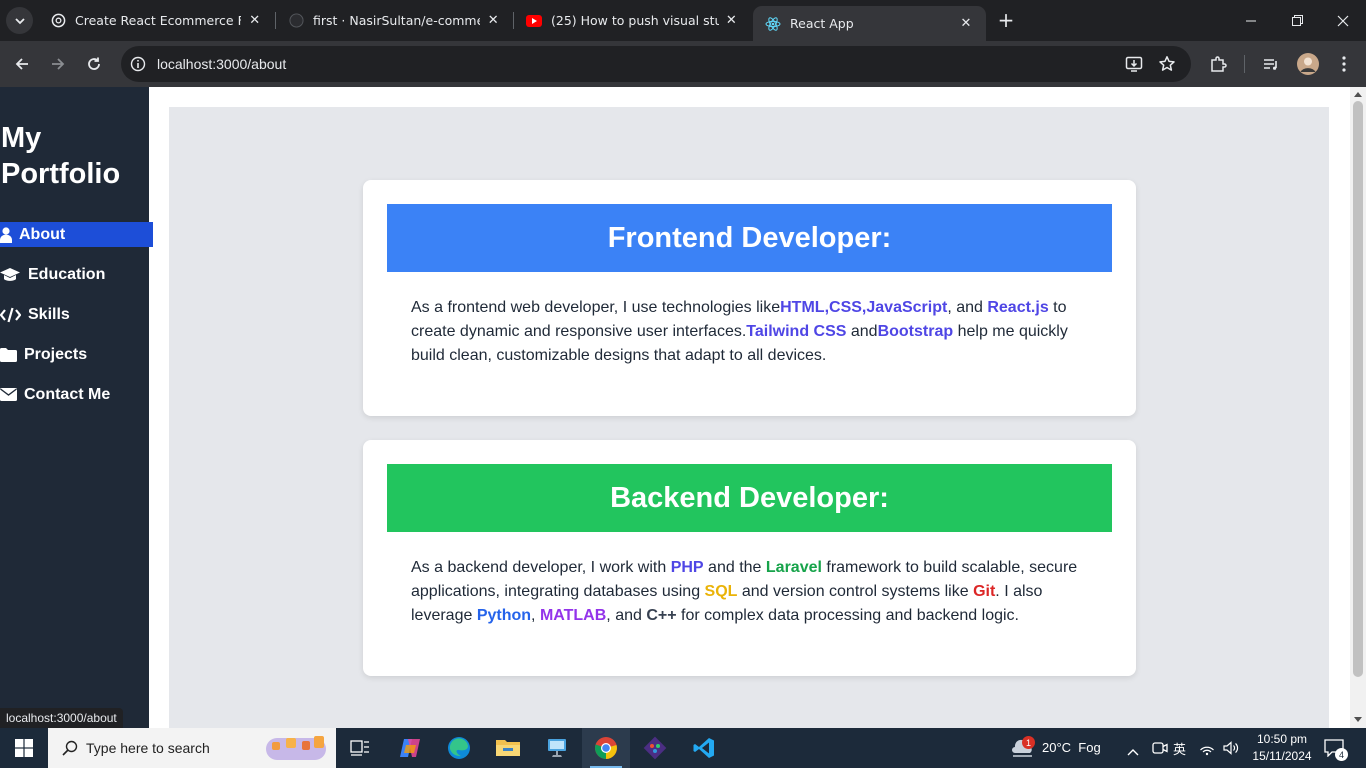 The height and width of the screenshot is (768, 1366). I want to click on text-segment: and, so click(862, 331).